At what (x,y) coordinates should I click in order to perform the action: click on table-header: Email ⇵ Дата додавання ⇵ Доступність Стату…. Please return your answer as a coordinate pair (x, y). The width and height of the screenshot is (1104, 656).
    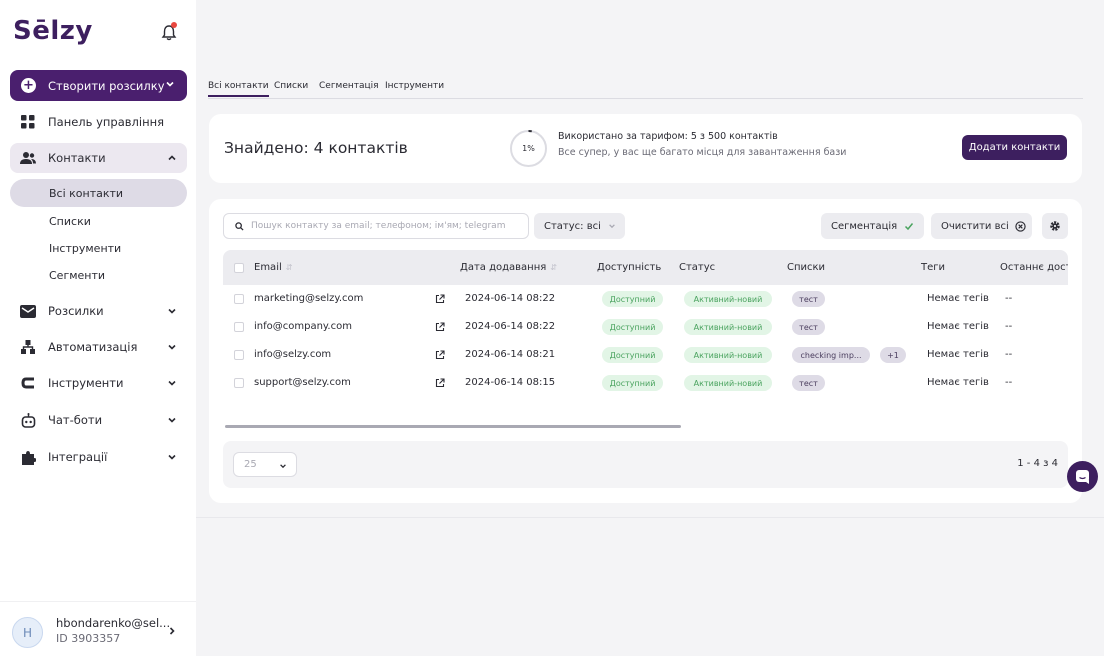
    Looking at the image, I should click on (645, 267).